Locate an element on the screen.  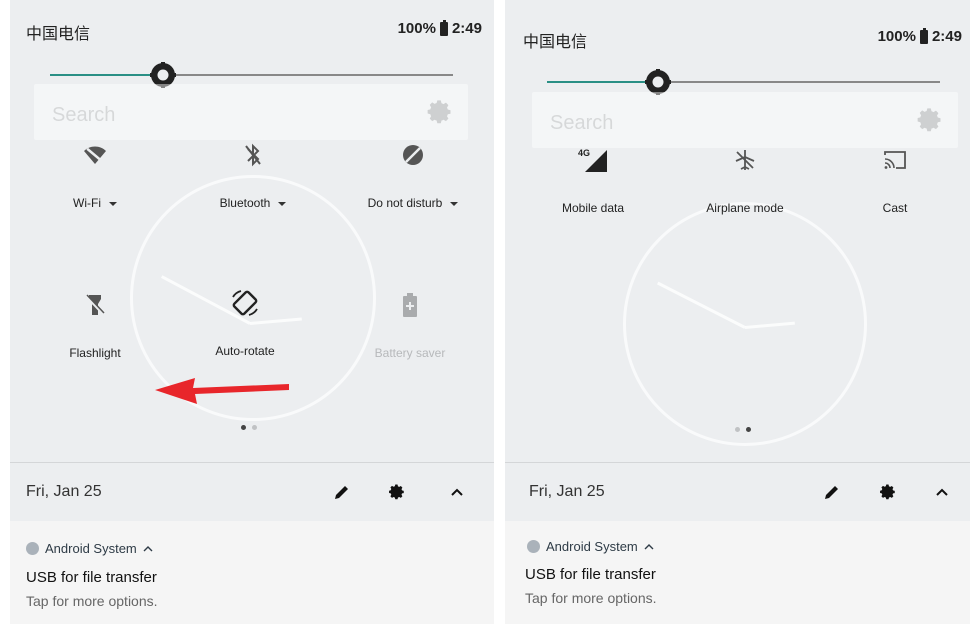
wifi-off-icon is located at coordinates (95, 155).